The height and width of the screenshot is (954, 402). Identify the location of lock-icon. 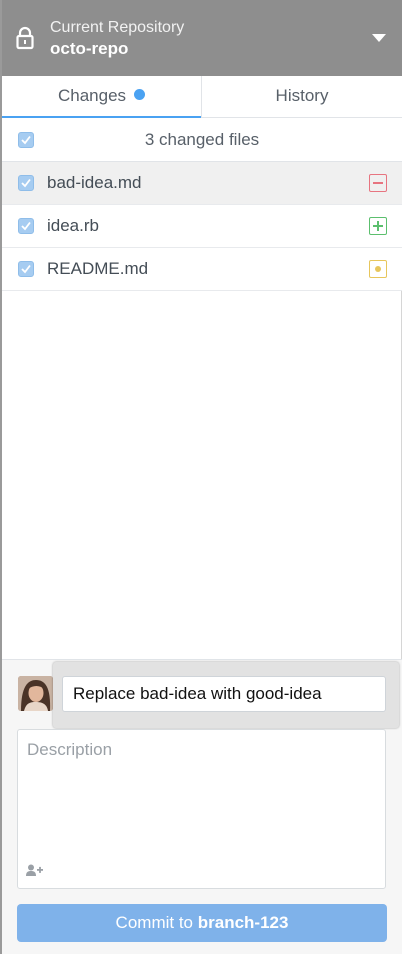
(25, 38).